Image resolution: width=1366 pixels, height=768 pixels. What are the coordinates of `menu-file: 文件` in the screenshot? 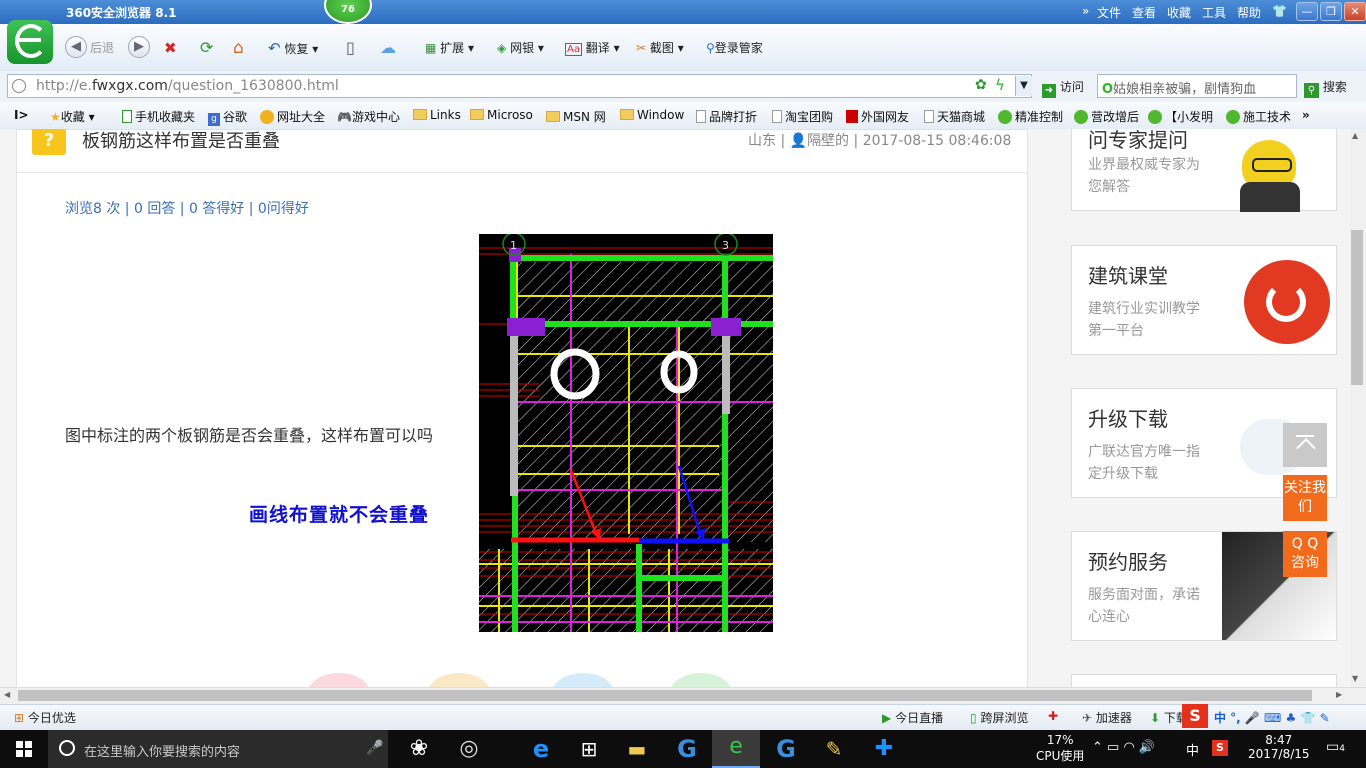 It's located at (1109, 12).